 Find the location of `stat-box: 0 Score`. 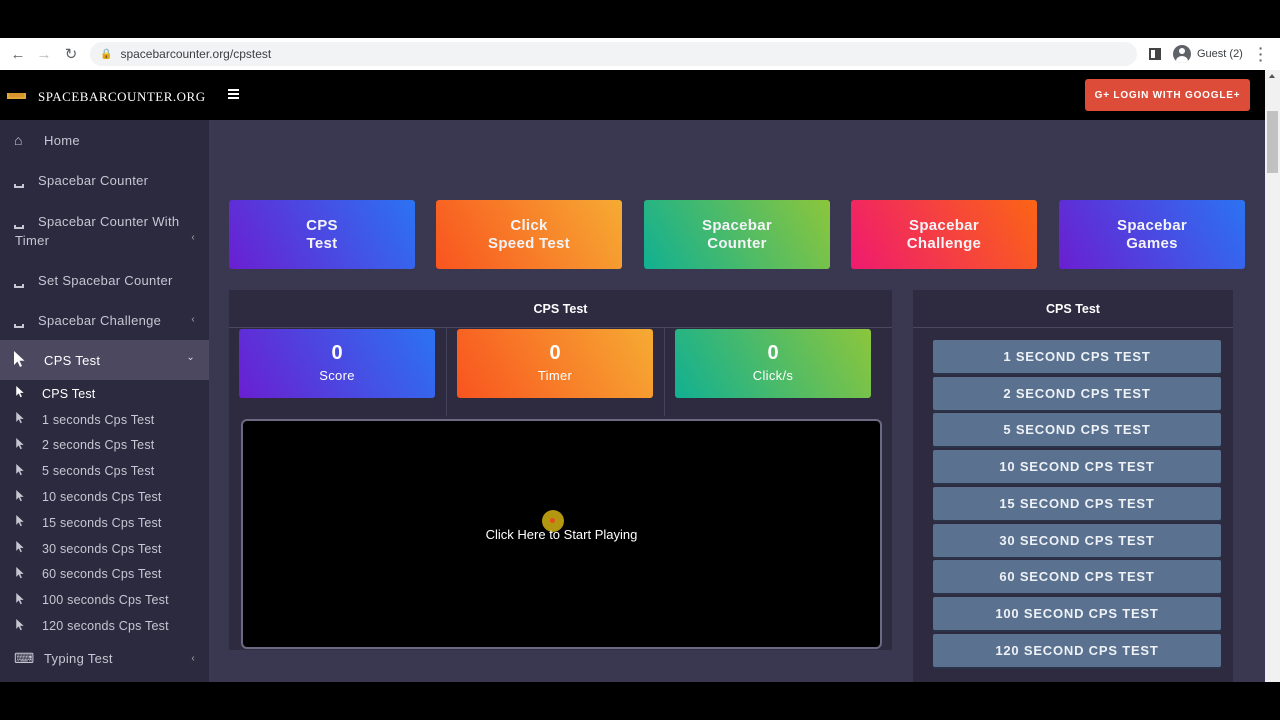

stat-box: 0 Score is located at coordinates (337, 363).